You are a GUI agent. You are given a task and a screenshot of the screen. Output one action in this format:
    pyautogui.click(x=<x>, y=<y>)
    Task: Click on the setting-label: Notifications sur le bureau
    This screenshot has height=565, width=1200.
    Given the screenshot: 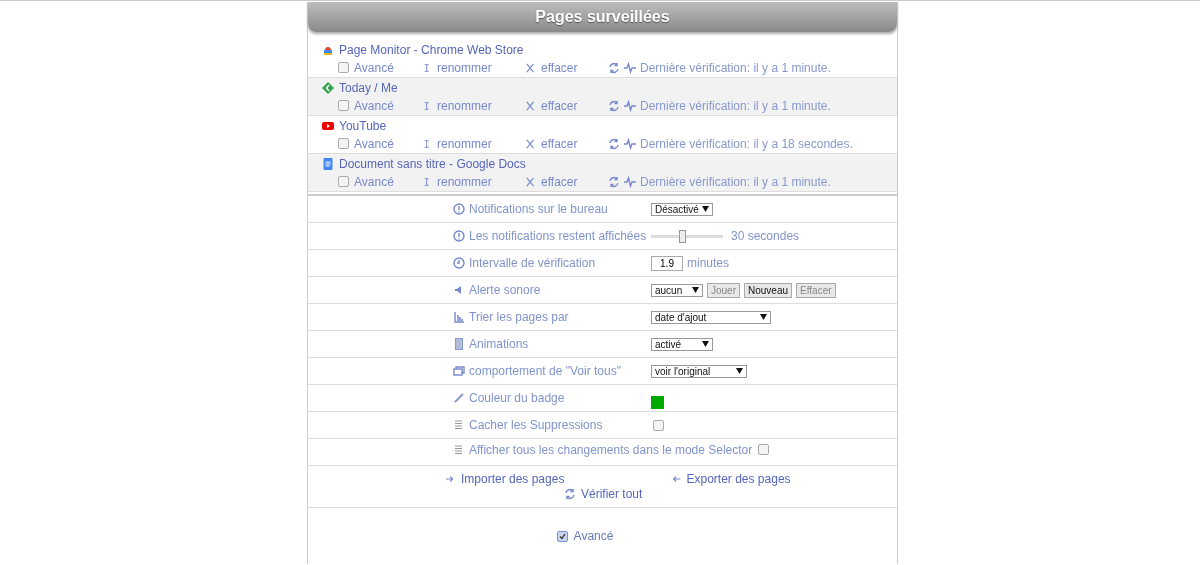 What is the action you would take?
    pyautogui.click(x=538, y=209)
    